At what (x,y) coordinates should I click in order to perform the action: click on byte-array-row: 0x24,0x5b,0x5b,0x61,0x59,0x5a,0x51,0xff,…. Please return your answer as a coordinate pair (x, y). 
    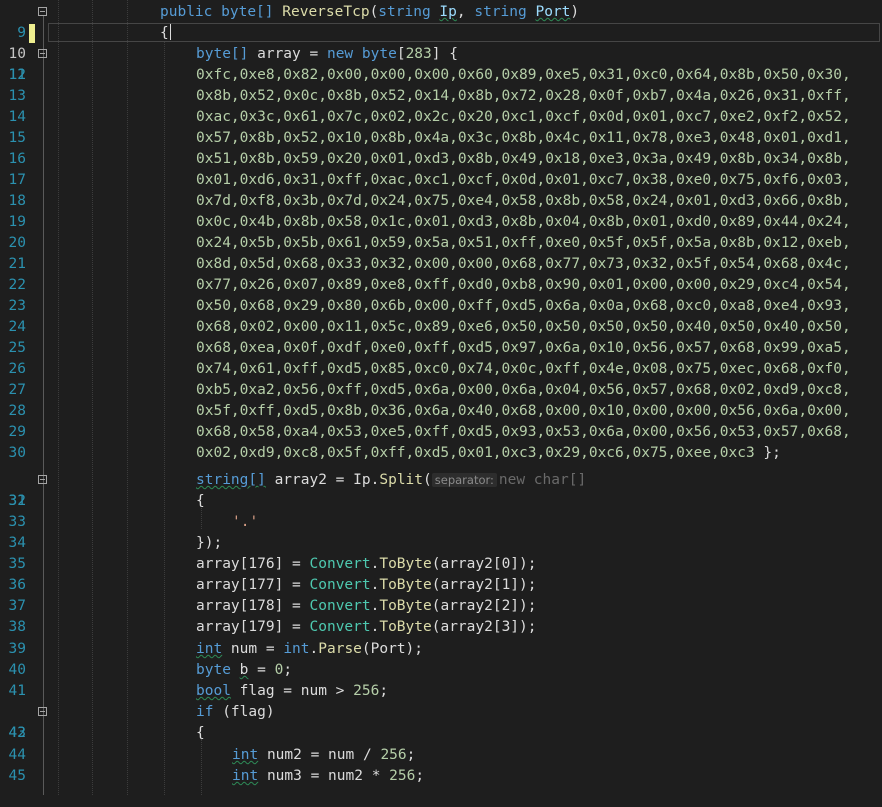
    Looking at the image, I should click on (523, 243).